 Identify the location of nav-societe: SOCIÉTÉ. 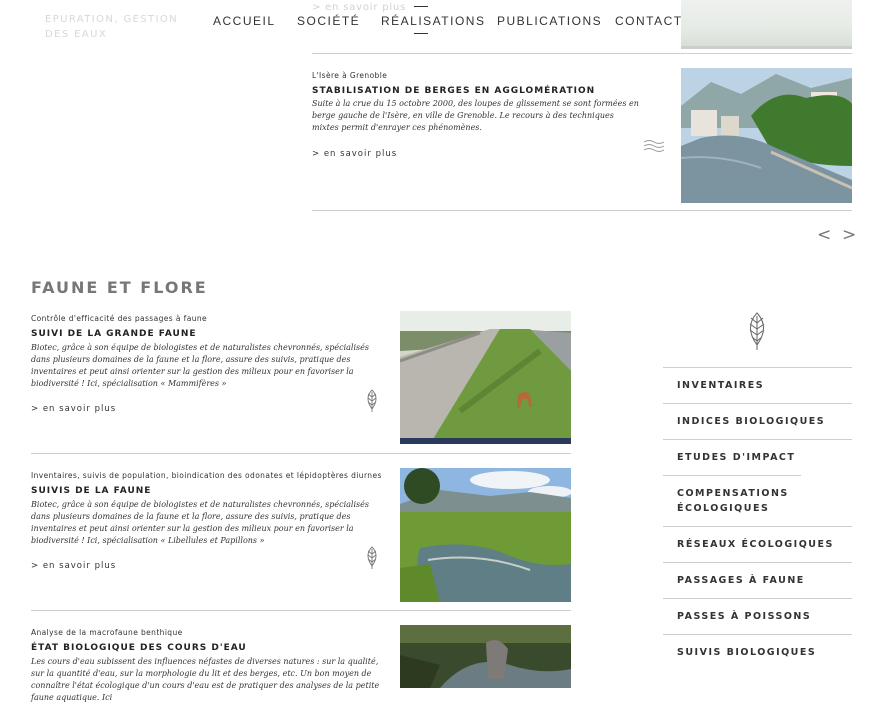
(328, 21).